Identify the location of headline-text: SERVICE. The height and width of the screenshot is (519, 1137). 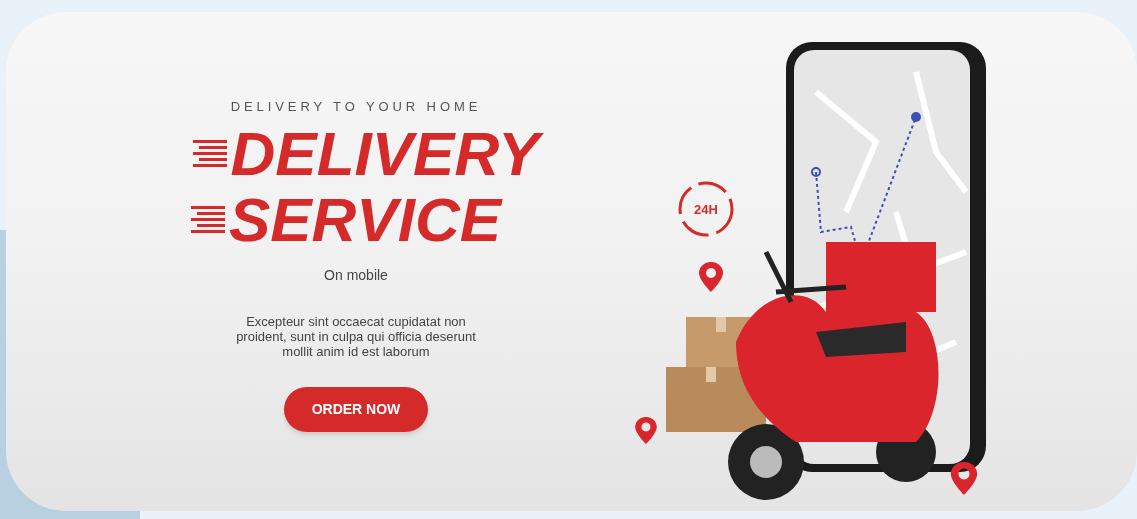
(365, 219).